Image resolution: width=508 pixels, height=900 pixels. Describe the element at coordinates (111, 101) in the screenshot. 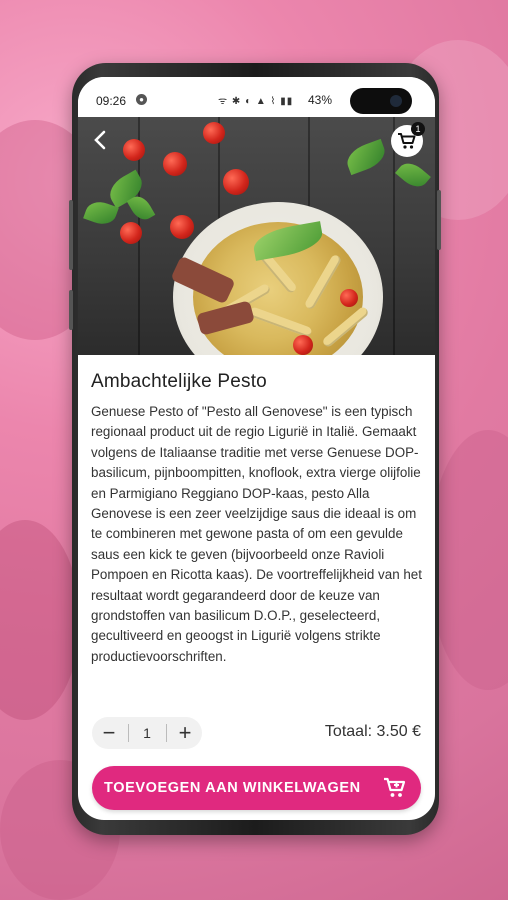

I see `status-time: 09:26` at that location.